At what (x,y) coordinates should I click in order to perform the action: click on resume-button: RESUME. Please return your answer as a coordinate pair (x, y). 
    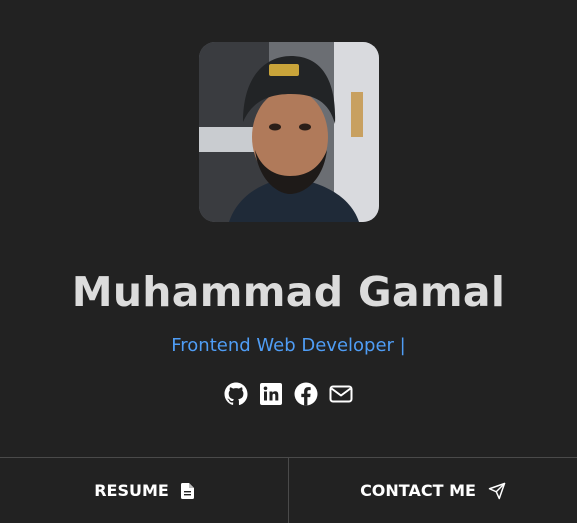
    Looking at the image, I should click on (144, 490).